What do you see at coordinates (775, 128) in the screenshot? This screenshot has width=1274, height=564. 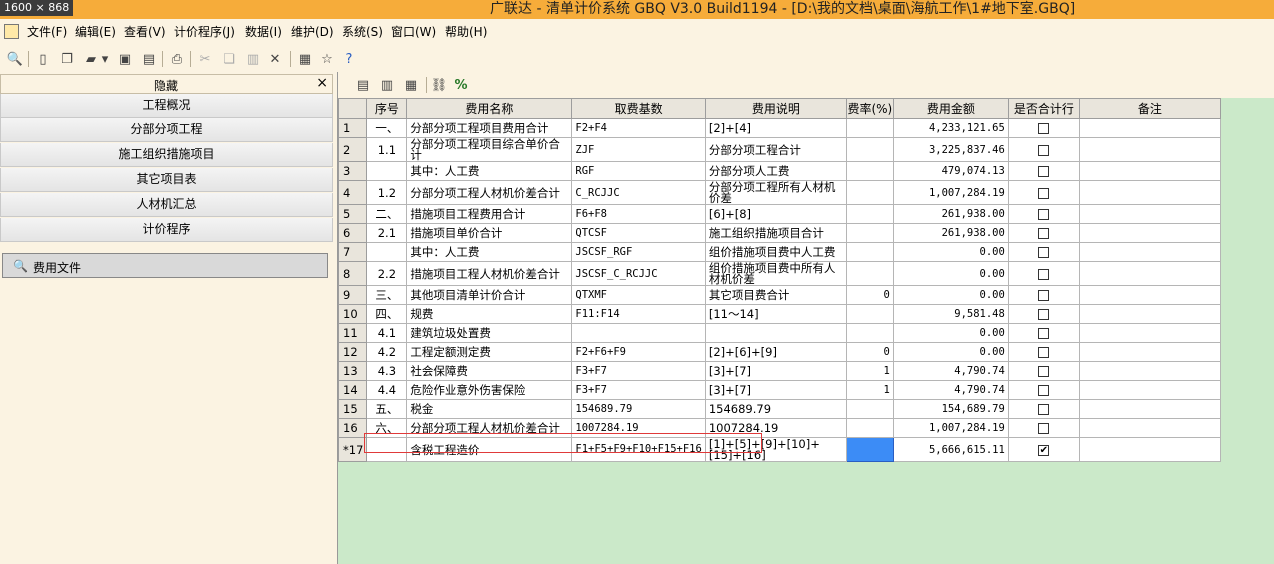 I see `description-cell: [2]+[4]` at bounding box center [775, 128].